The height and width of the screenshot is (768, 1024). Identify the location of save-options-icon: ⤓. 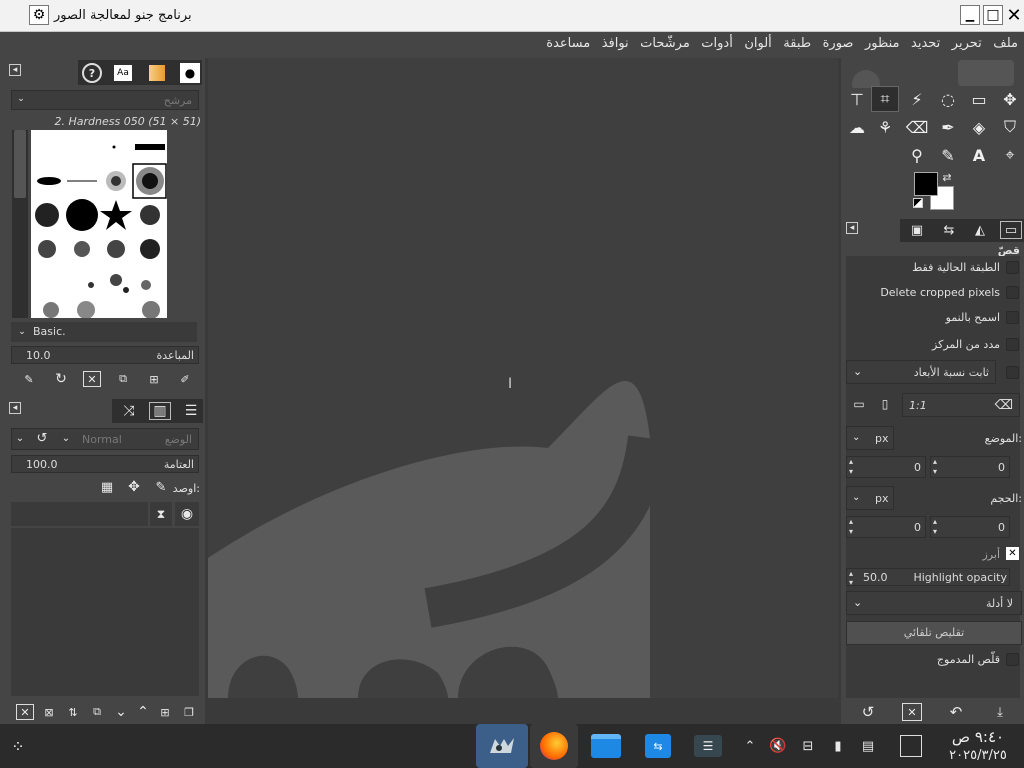
(1000, 712).